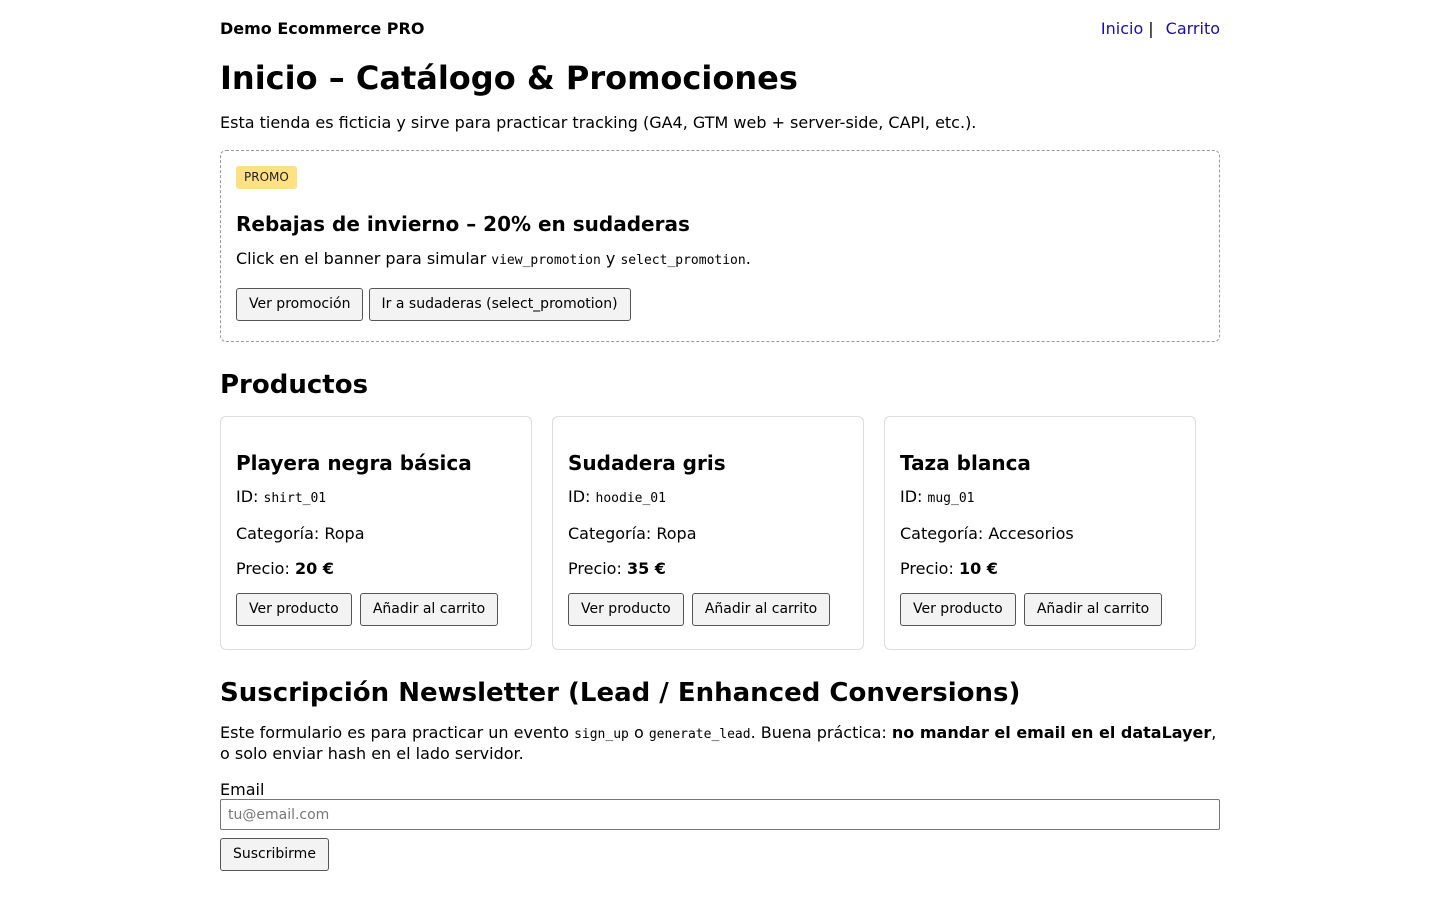 This screenshot has width=1440, height=900. Describe the element at coordinates (748, 258) in the screenshot. I see `promo-desc-text: .` at that location.